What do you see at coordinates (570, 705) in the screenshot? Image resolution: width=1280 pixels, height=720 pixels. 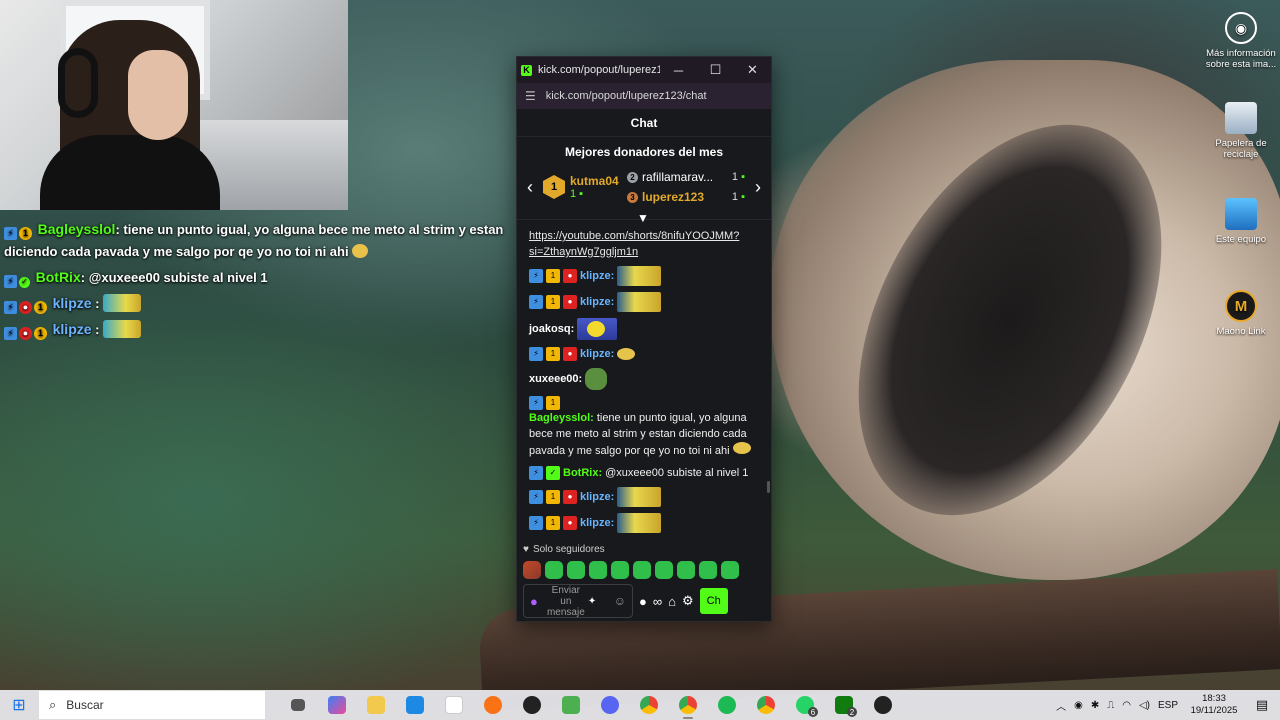 I see `minecraft-icon` at bounding box center [570, 705].